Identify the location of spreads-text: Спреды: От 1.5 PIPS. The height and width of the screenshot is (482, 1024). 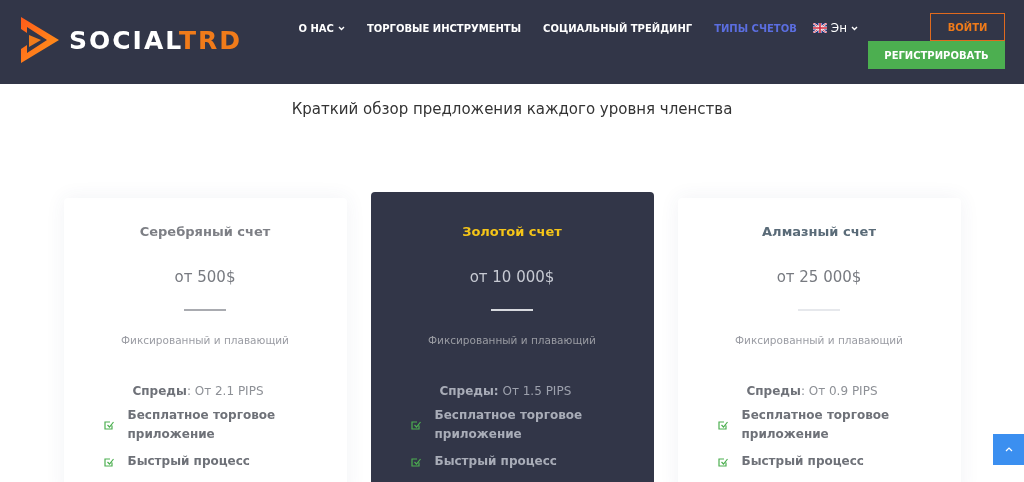
(506, 391).